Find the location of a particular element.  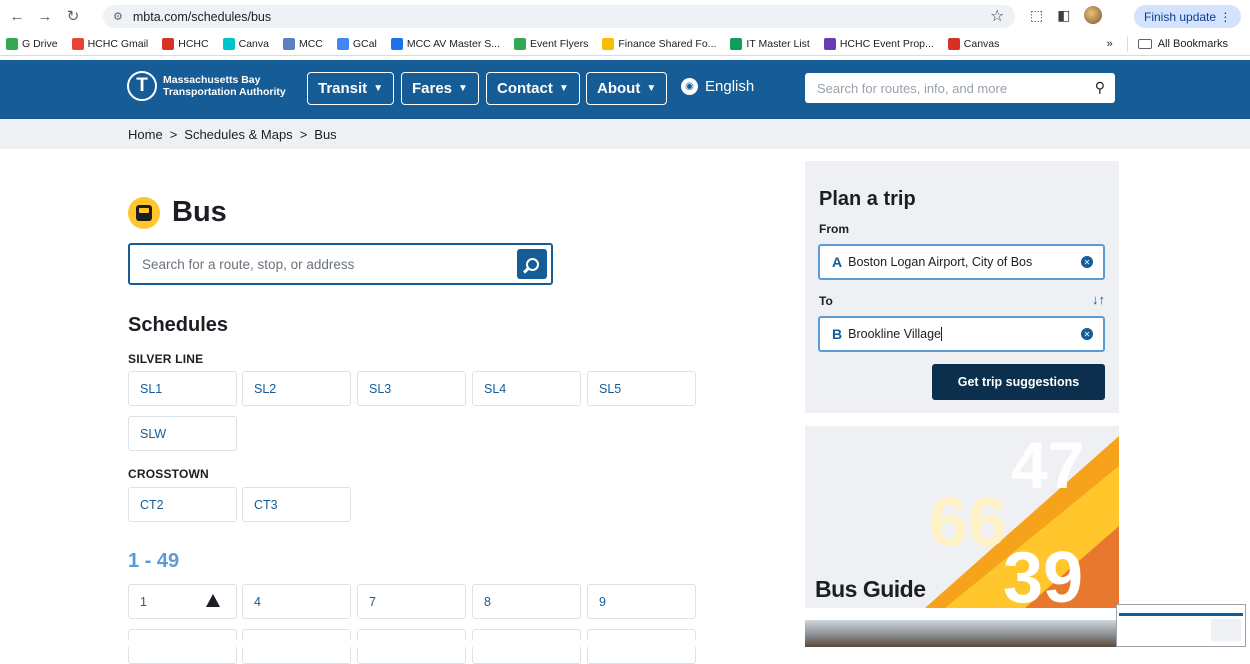

bookmarks-separator is located at coordinates (1127, 44).